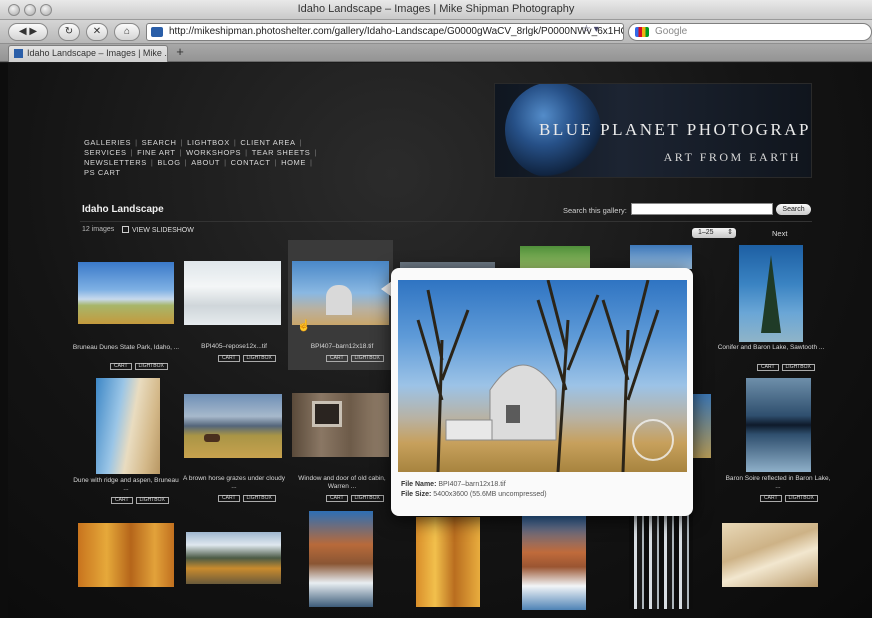 Image resolution: width=872 pixels, height=618 pixels. Describe the element at coordinates (472, 484) in the screenshot. I see `file-name-value: BPI407–barn12x18.tif` at that location.